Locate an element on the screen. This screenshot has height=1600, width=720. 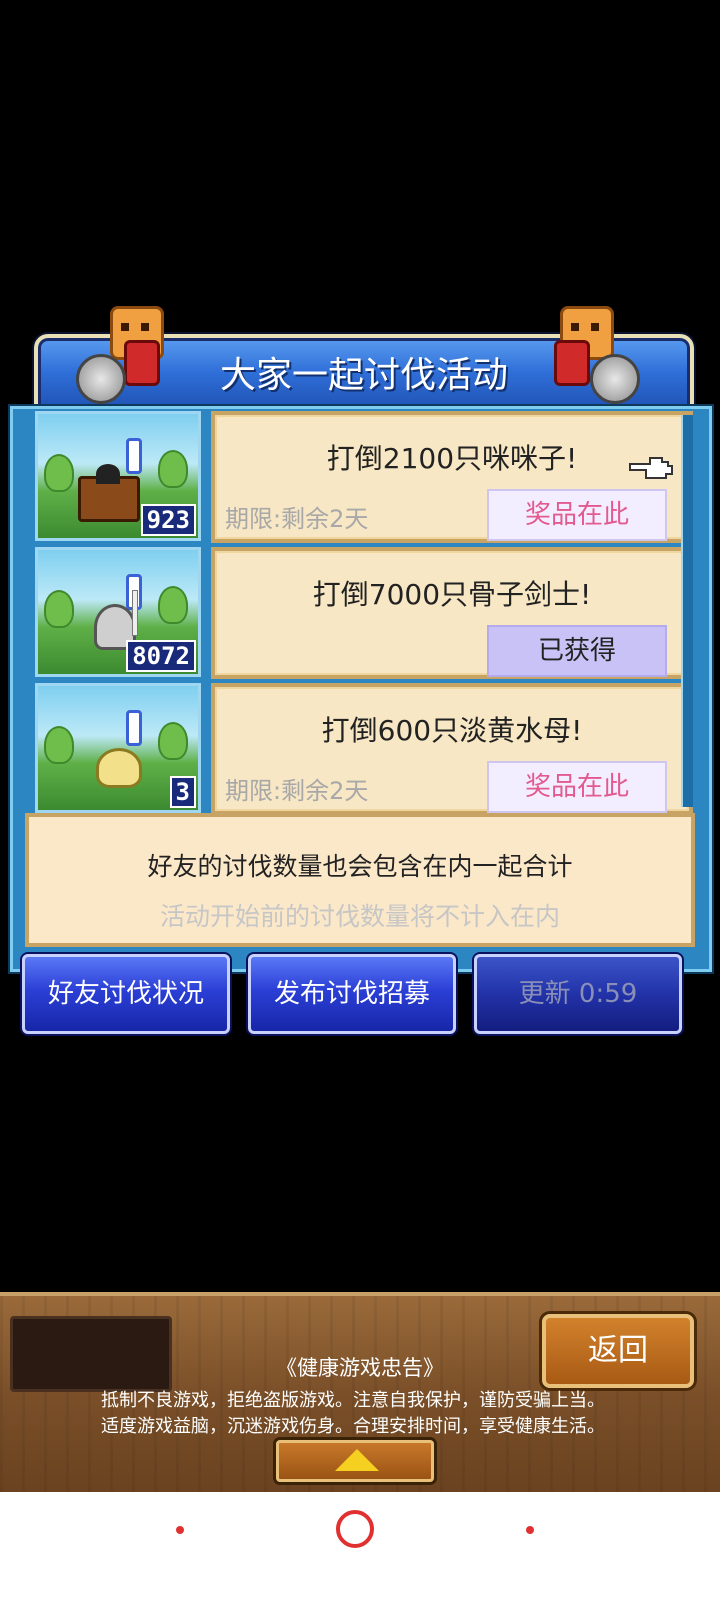
kill-count: 923 is located at coordinates (168, 520).